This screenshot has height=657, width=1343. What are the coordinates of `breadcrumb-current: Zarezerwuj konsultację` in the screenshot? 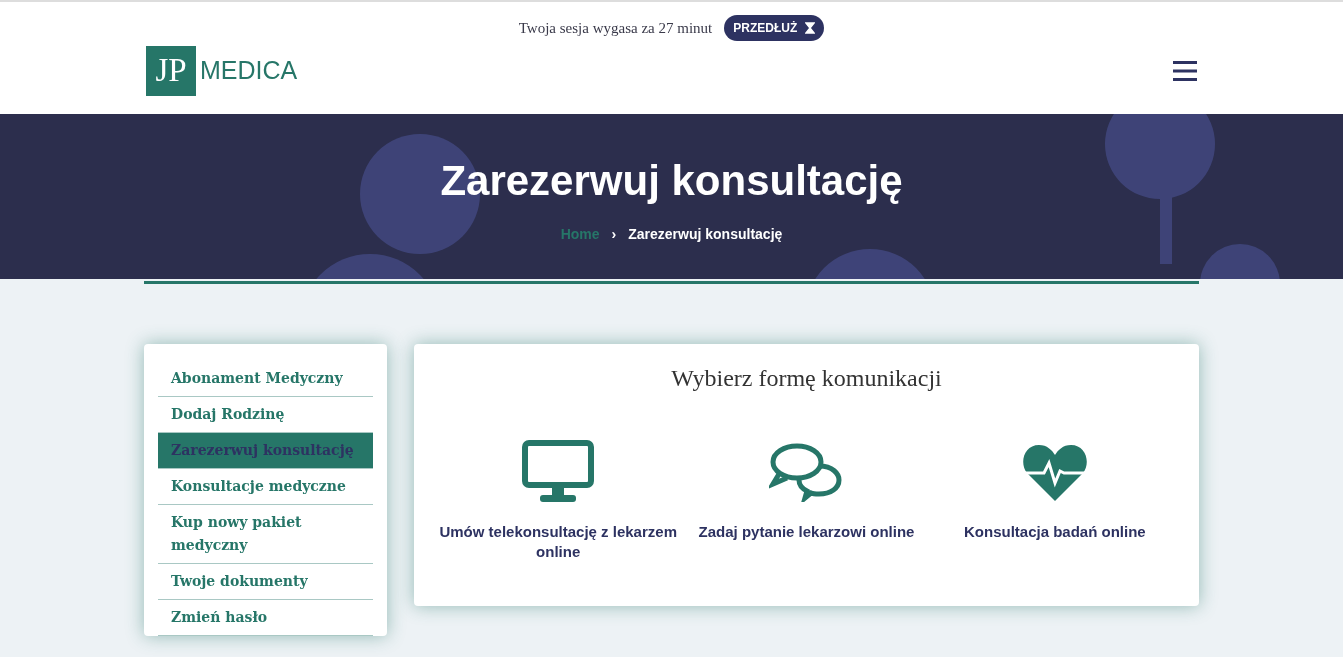 It's located at (705, 234).